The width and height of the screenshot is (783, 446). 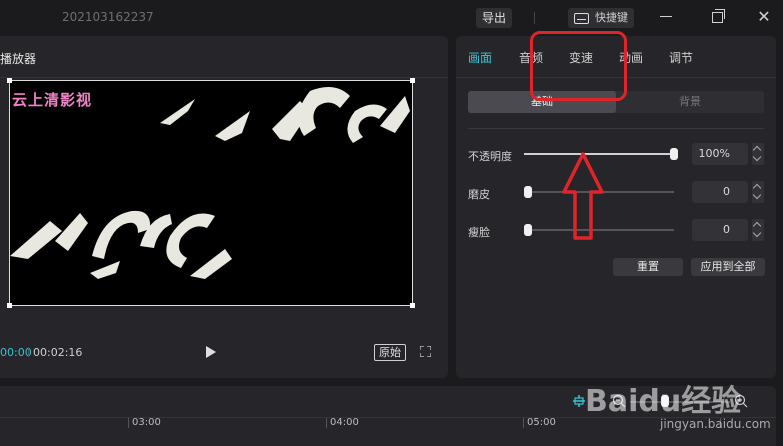 I want to click on smooth-slider-knob, so click(x=528, y=192).